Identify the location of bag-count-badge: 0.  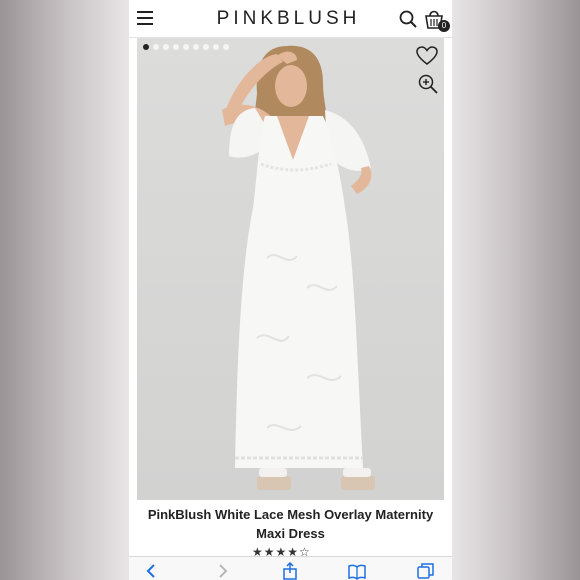
(444, 26).